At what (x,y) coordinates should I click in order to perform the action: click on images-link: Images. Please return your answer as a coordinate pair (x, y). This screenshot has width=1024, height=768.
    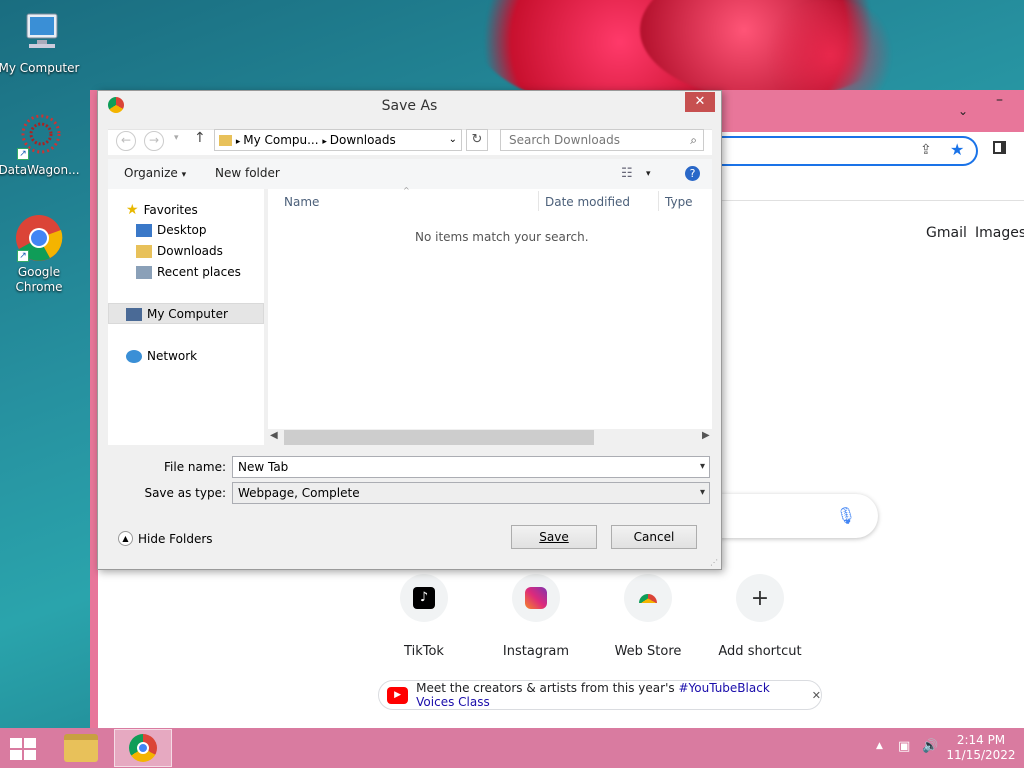
    Looking at the image, I should click on (999, 233).